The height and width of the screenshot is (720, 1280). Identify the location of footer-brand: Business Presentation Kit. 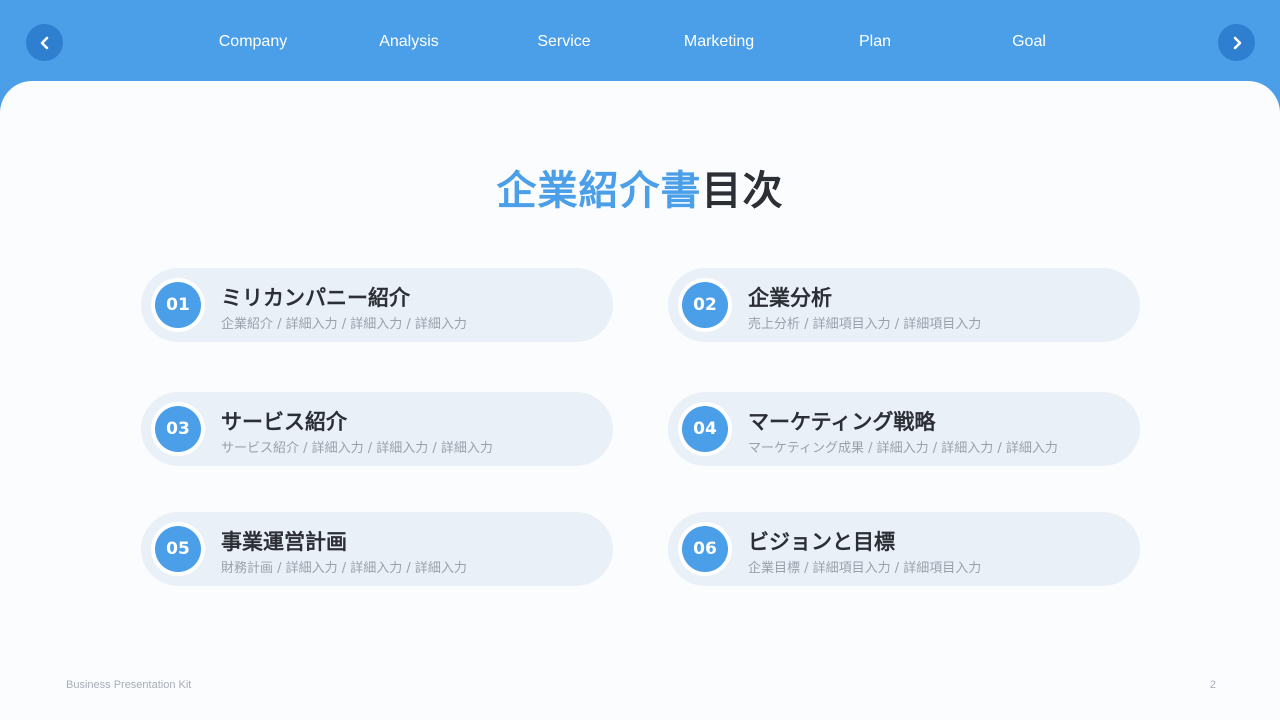
(129, 685).